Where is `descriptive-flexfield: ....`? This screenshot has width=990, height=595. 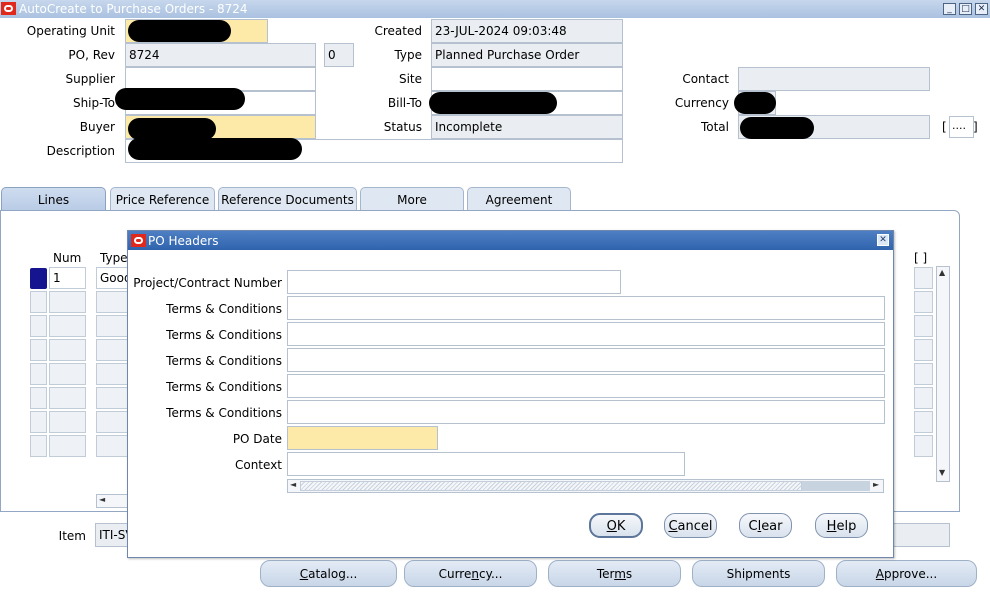 descriptive-flexfield: .... is located at coordinates (961, 127).